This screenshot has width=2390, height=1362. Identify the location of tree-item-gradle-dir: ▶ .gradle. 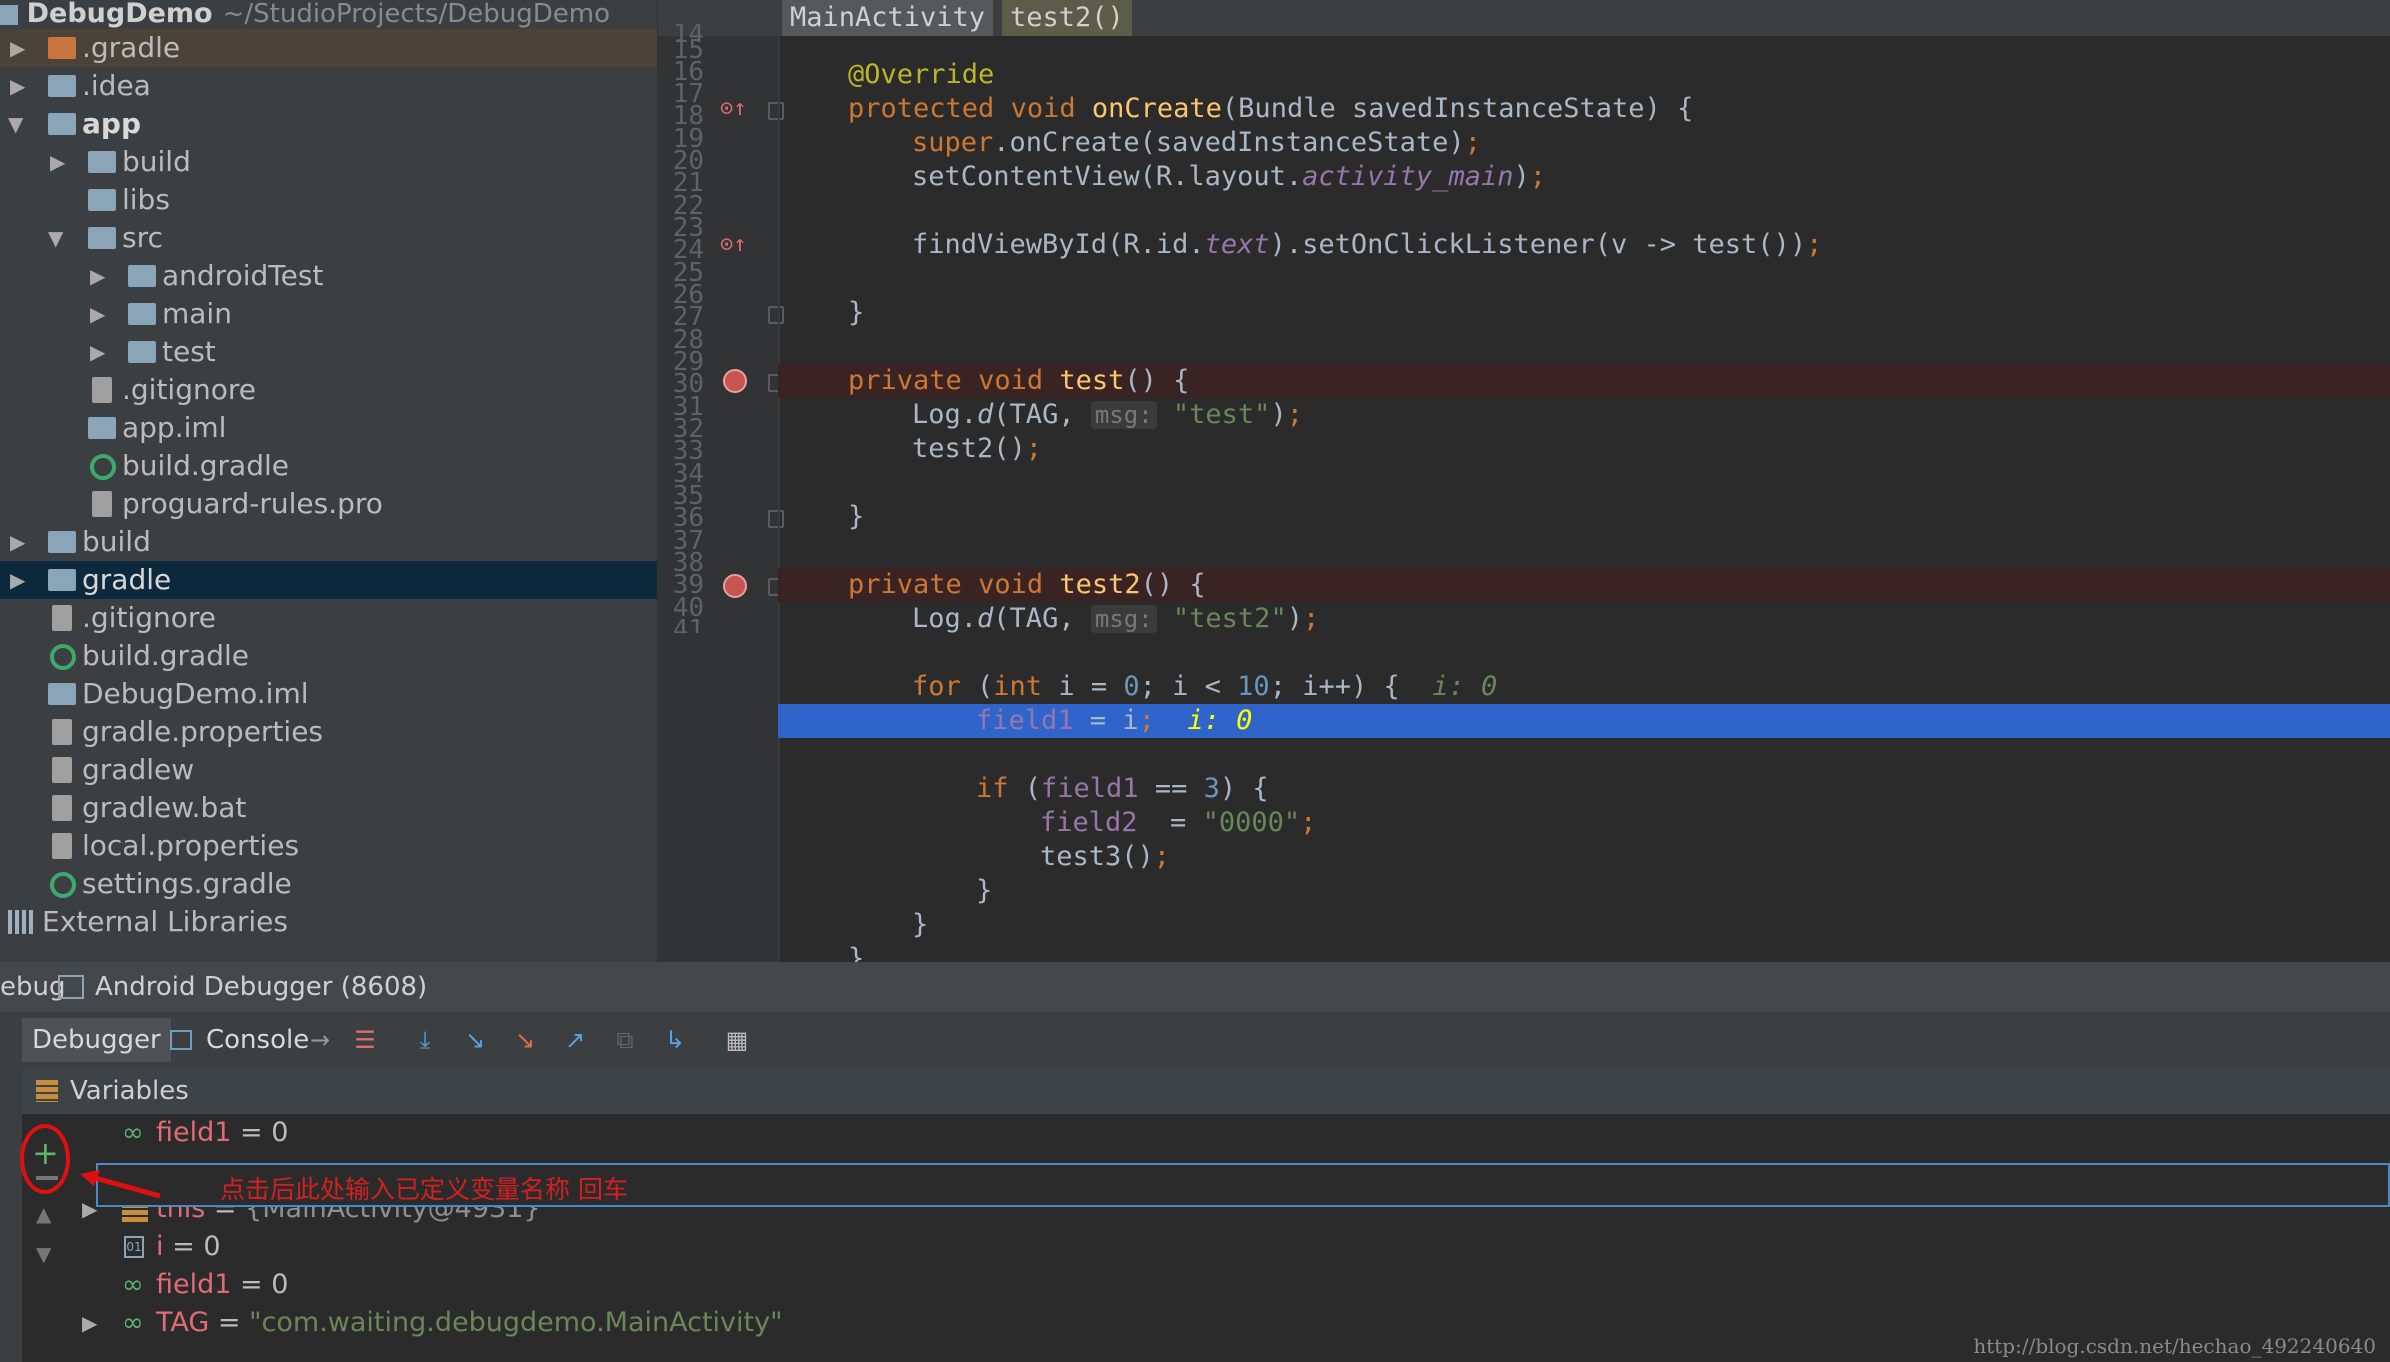
(328, 48).